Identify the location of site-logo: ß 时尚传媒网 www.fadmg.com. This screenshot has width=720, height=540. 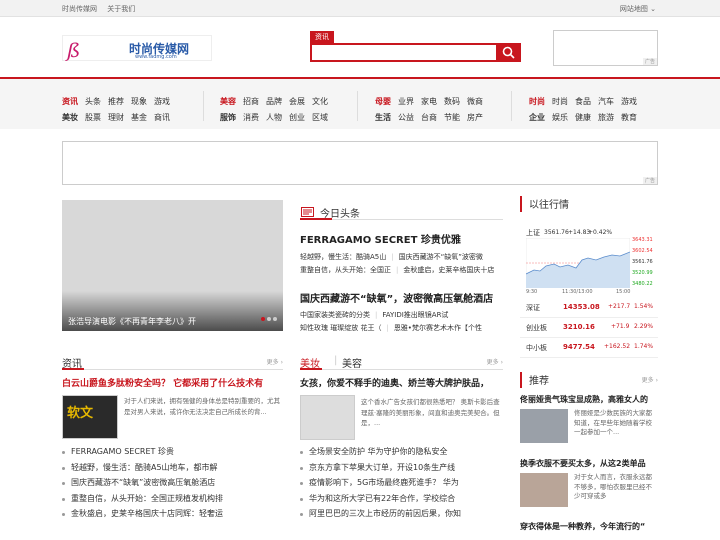
(137, 48).